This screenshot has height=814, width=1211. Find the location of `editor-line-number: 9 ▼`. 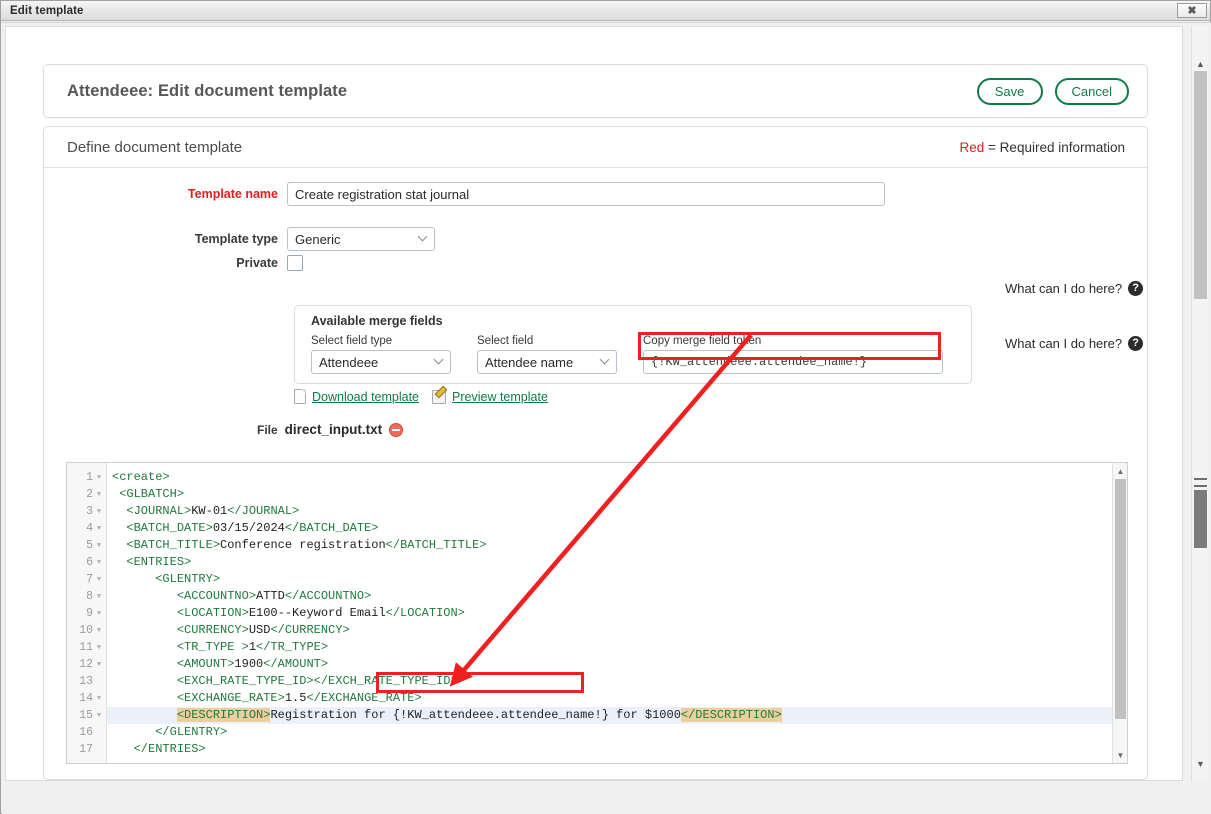

editor-line-number: 9 ▼ is located at coordinates (94, 613).